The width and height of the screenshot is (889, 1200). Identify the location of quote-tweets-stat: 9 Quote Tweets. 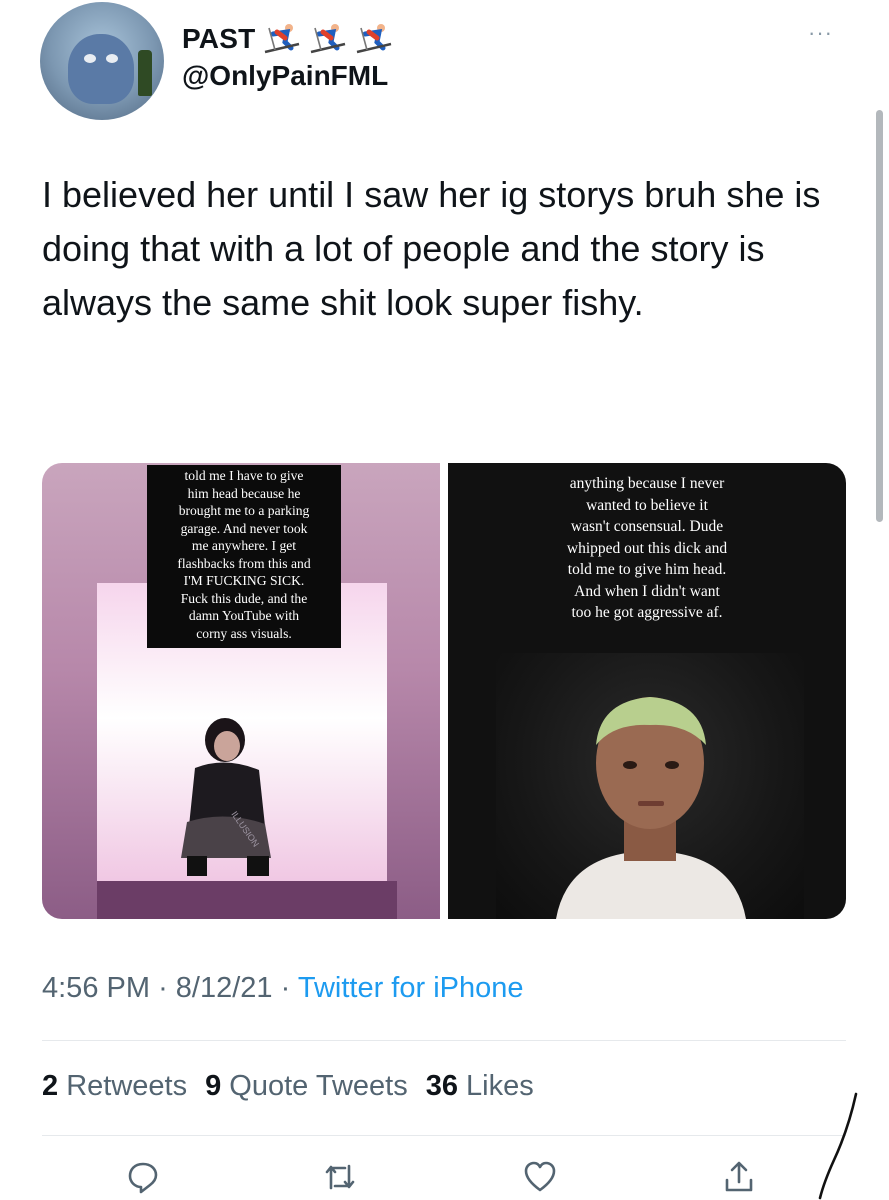
(306, 1086).